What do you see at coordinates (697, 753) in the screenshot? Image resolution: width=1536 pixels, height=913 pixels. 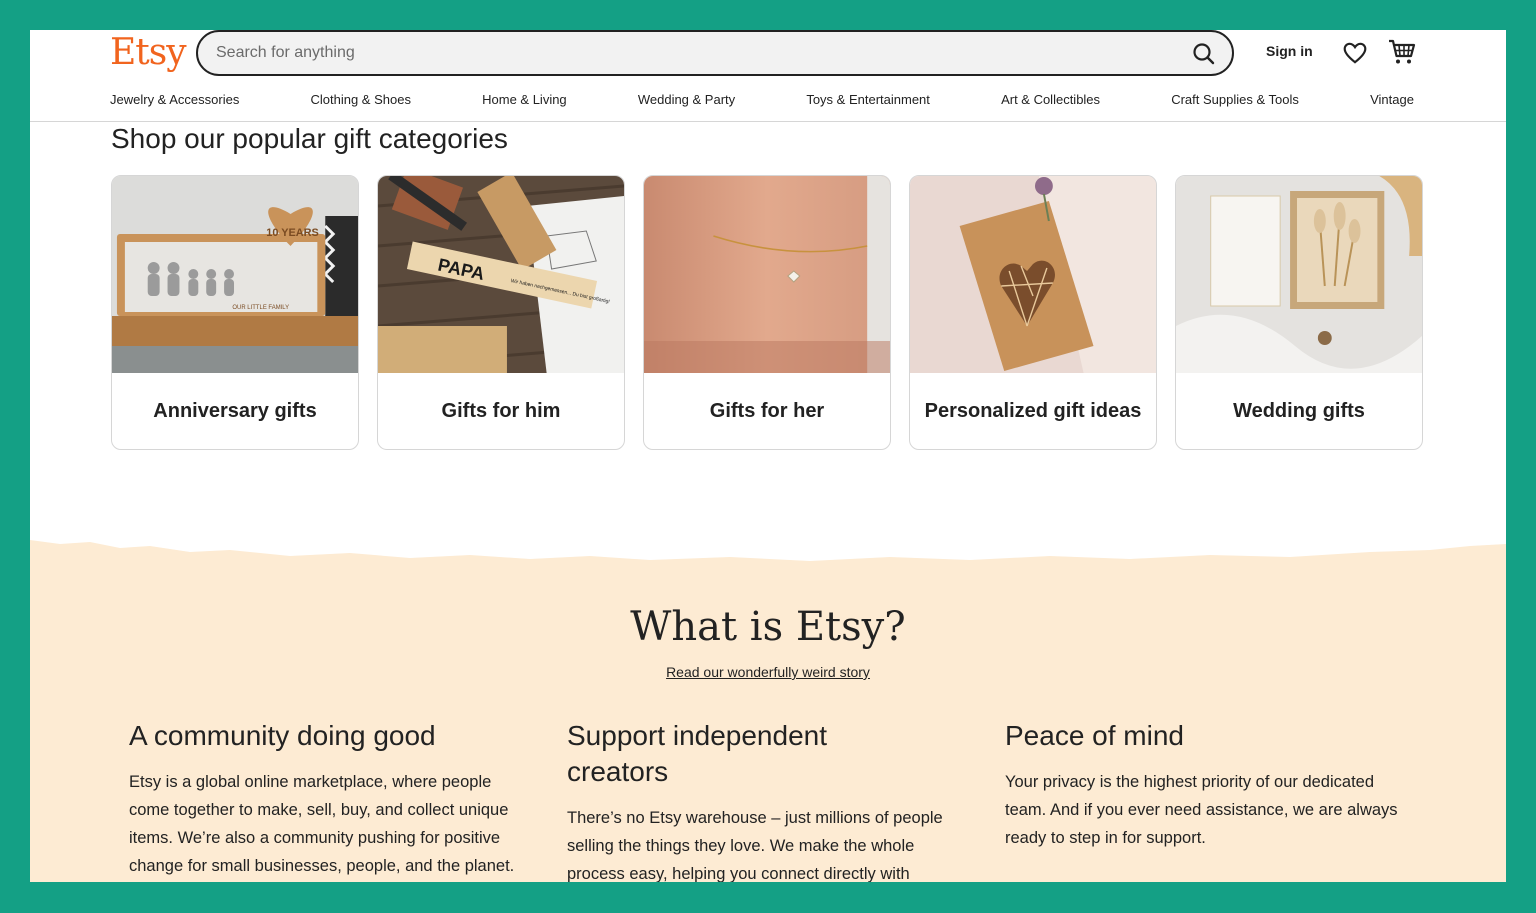 I see `creators-heading: Support independent creators` at bounding box center [697, 753].